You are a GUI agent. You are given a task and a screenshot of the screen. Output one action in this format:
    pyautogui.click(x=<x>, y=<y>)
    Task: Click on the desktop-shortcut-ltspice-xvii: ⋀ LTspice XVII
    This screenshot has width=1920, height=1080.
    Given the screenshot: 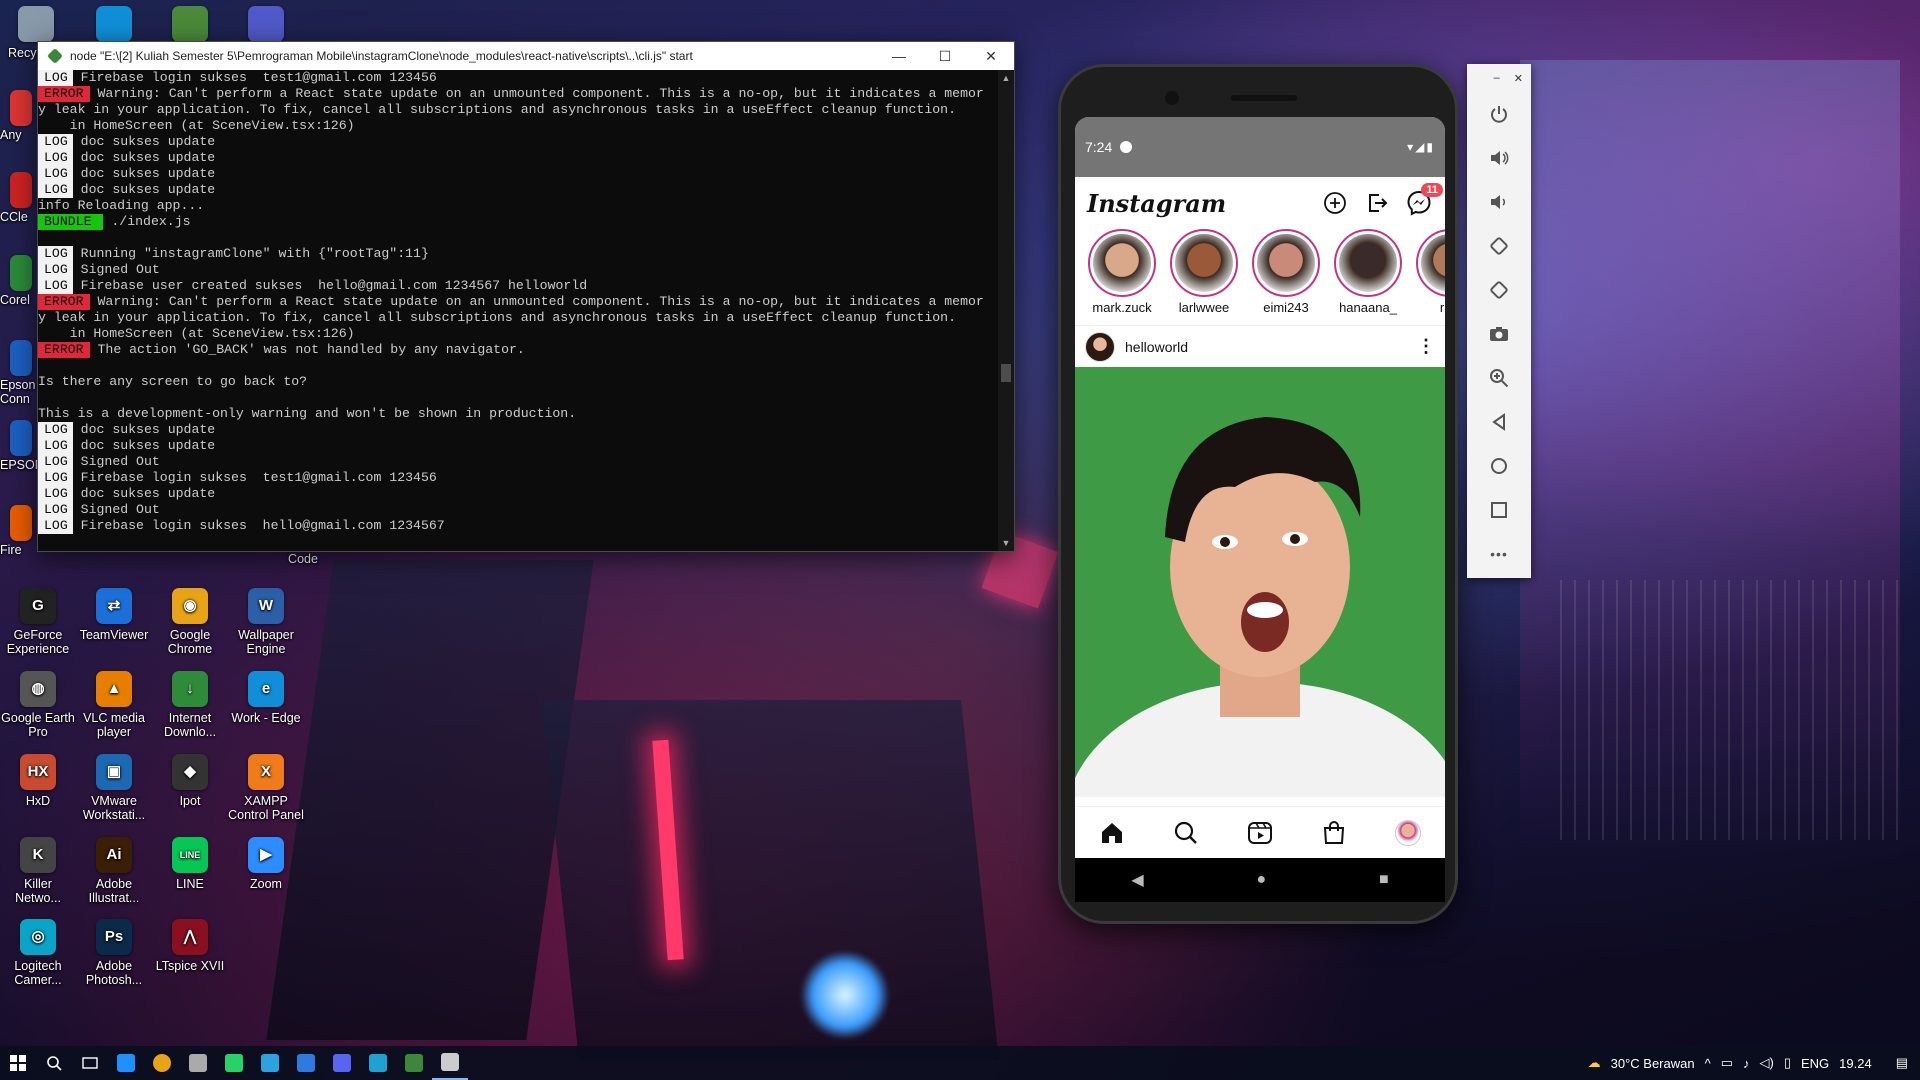 What is the action you would take?
    pyautogui.click(x=190, y=946)
    